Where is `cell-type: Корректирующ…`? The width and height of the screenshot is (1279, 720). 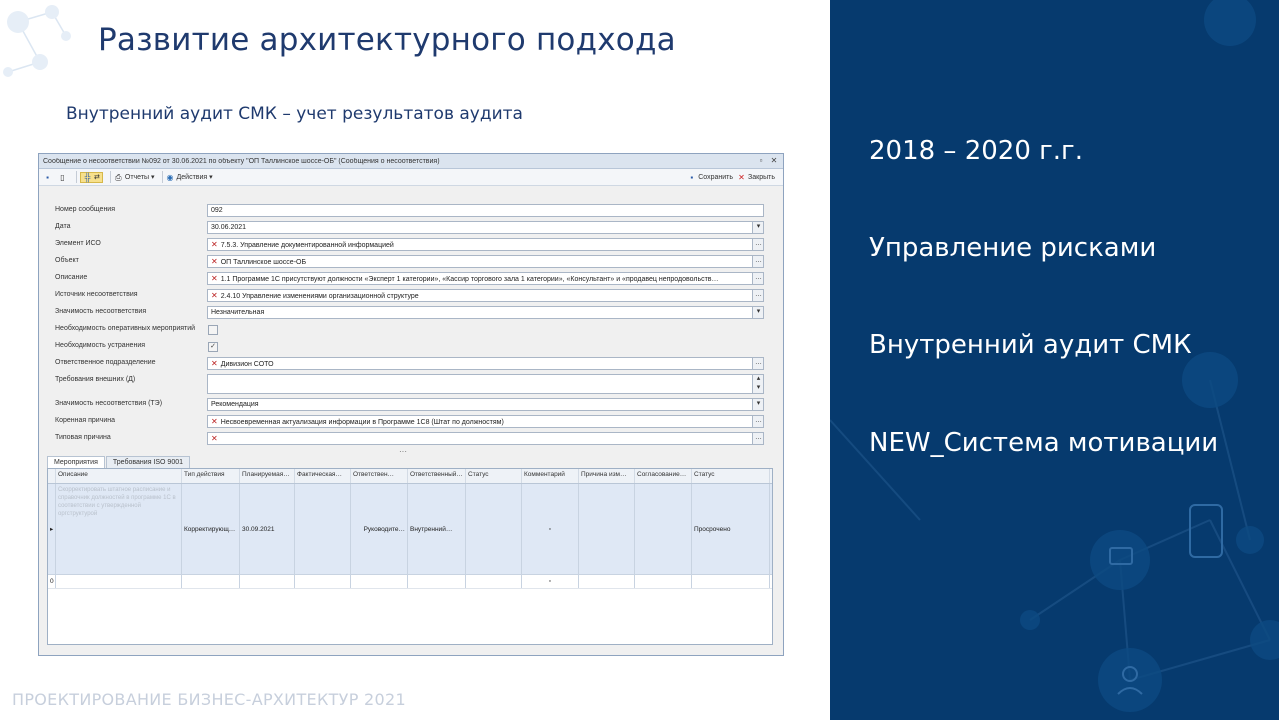
cell-type: Корректирующ… is located at coordinates (211, 529).